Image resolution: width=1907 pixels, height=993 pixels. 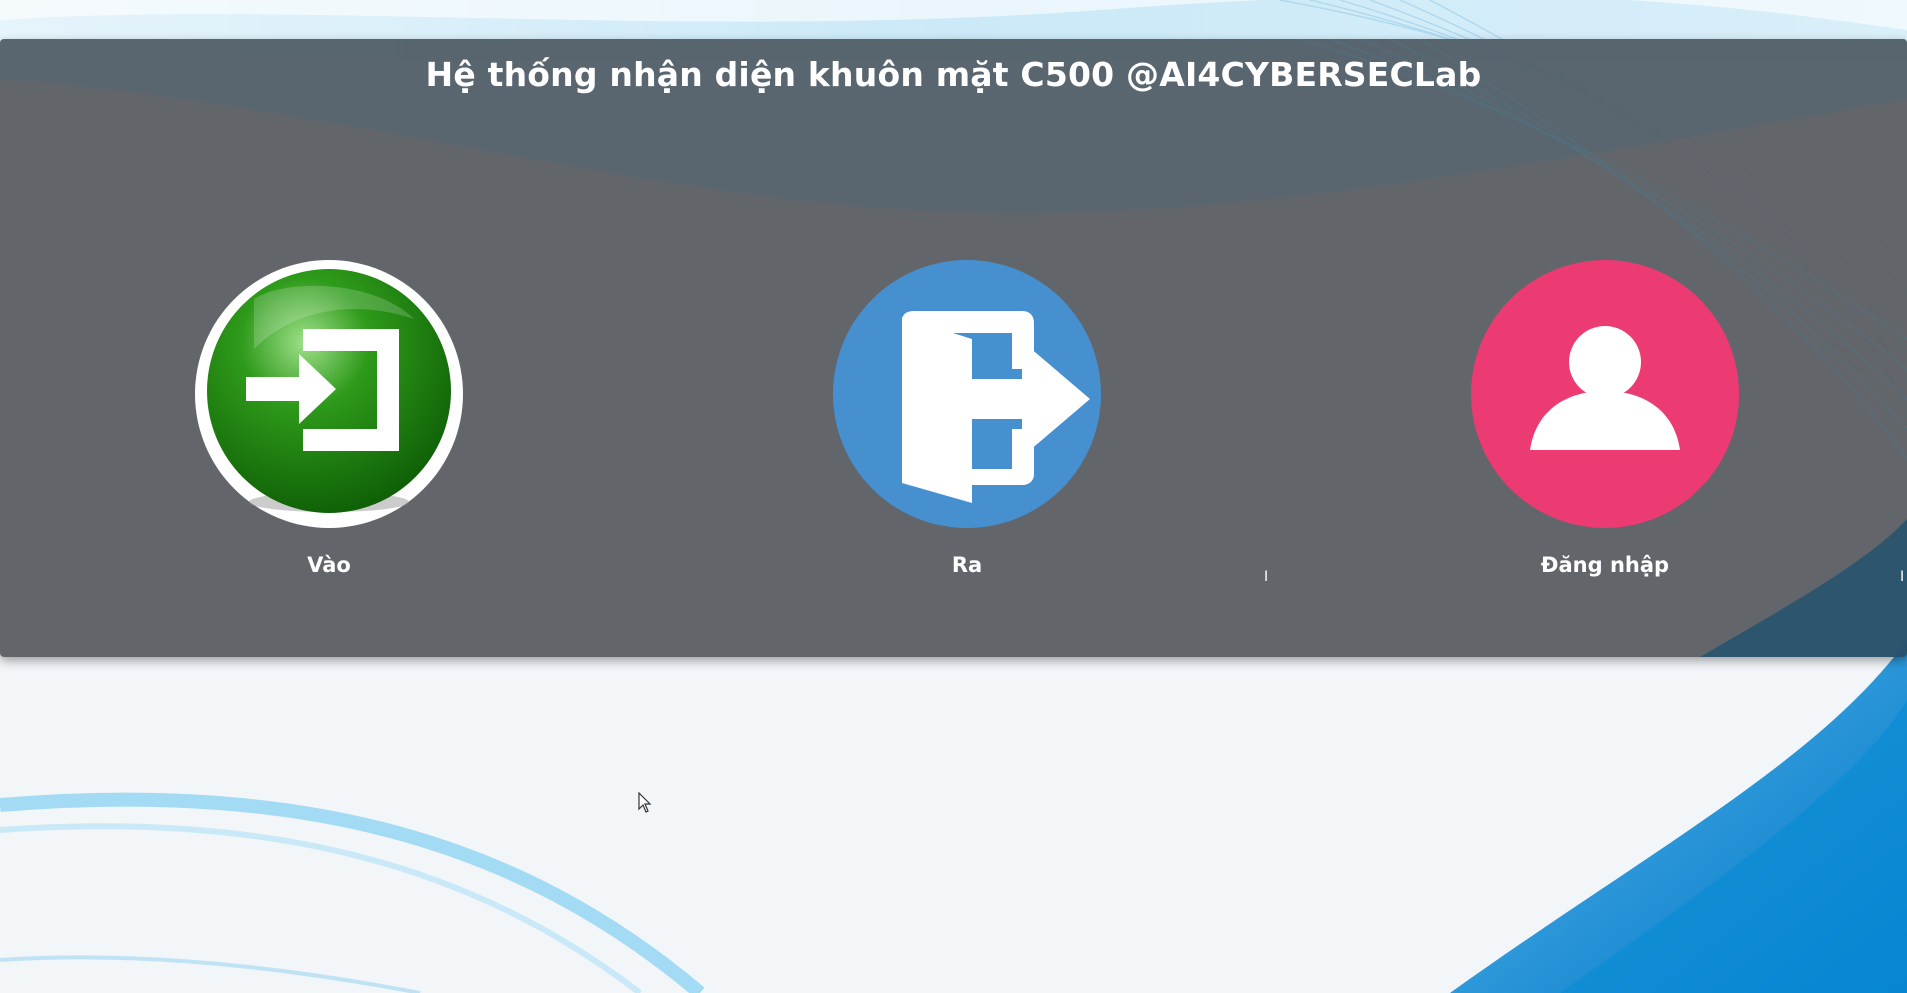 I want to click on enter-label: Vào, so click(x=329, y=565).